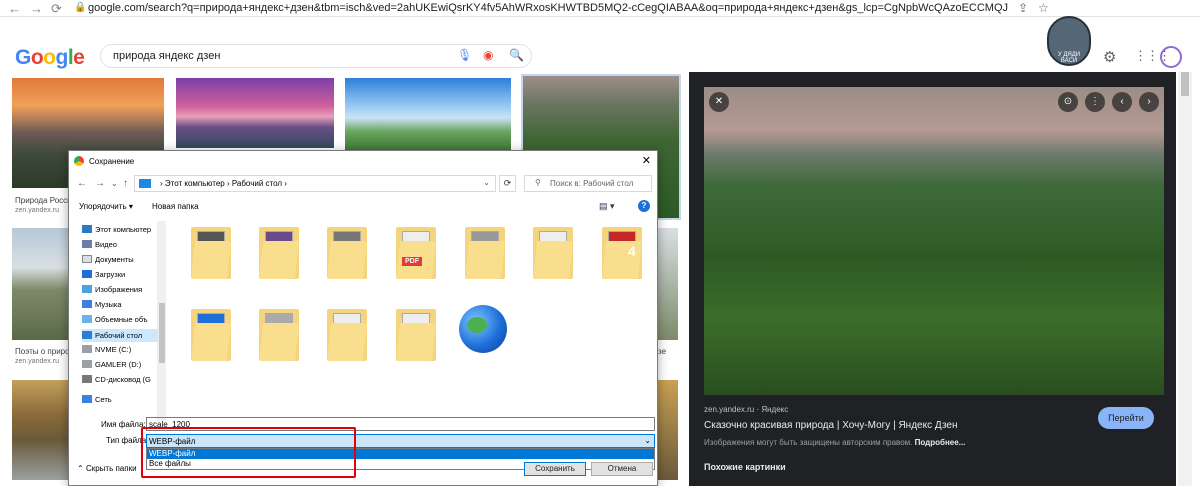 The image size is (1200, 486). What do you see at coordinates (162, 321) in the screenshot?
I see `tree-scrollbar` at bounding box center [162, 321].